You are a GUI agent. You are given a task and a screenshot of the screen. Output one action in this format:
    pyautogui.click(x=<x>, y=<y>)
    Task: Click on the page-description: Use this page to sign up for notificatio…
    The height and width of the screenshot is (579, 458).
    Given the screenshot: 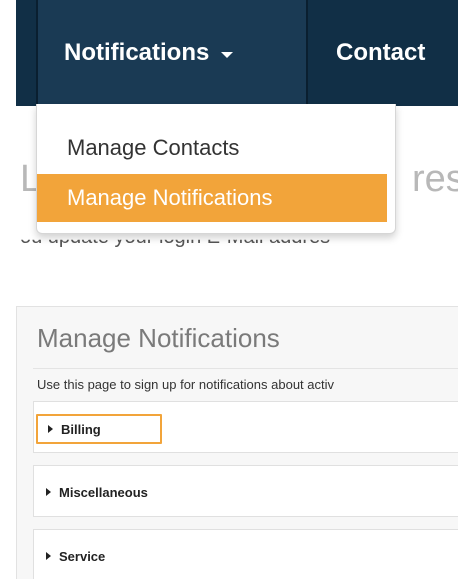 What is the action you would take?
    pyautogui.click(x=186, y=384)
    